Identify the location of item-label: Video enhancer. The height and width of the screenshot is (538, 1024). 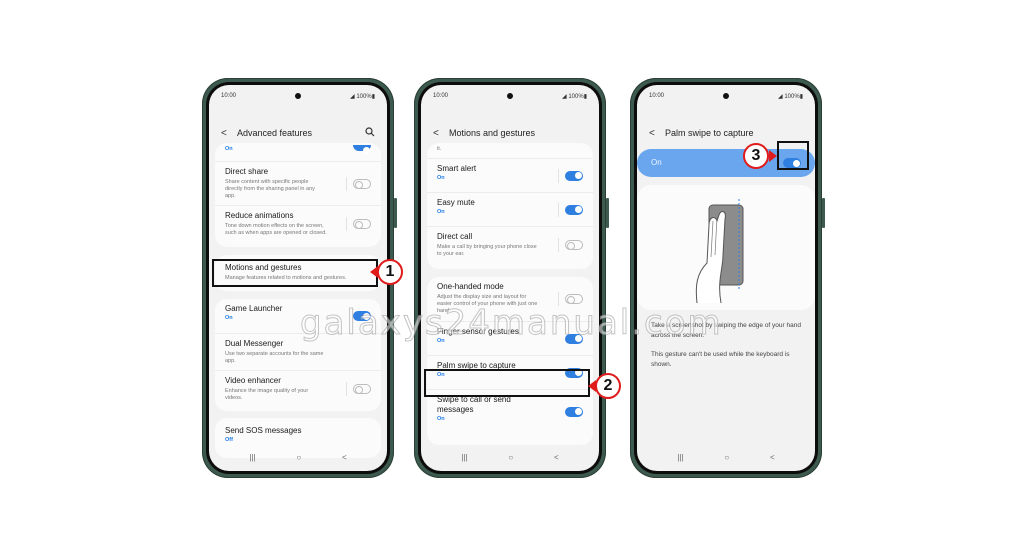
(253, 380).